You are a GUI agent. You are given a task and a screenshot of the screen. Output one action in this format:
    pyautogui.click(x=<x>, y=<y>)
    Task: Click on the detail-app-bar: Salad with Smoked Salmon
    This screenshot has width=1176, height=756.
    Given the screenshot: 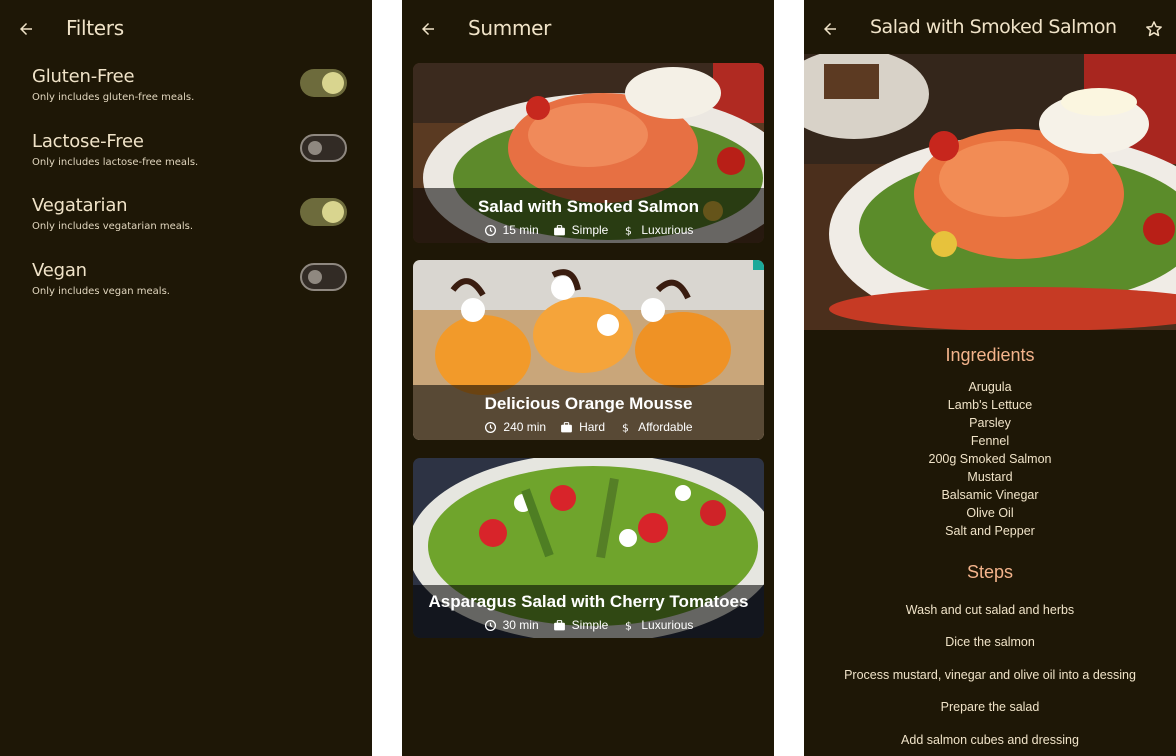 What is the action you would take?
    pyautogui.click(x=990, y=29)
    